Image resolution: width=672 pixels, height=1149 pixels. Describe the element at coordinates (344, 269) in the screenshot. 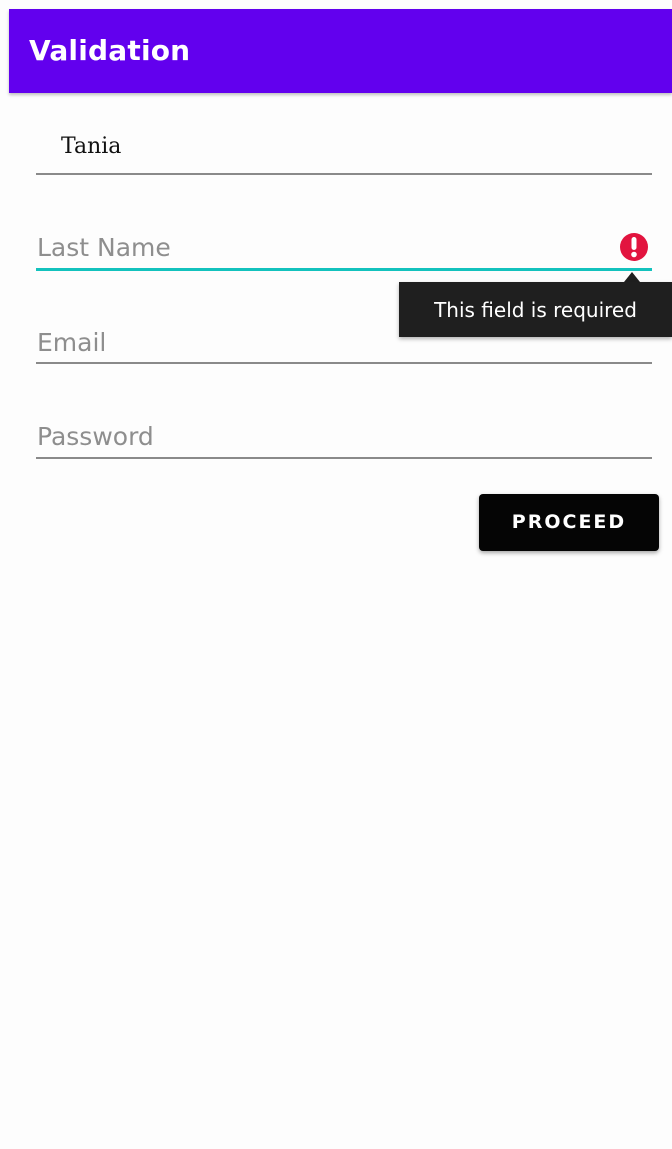

I see `last-name-underline` at that location.